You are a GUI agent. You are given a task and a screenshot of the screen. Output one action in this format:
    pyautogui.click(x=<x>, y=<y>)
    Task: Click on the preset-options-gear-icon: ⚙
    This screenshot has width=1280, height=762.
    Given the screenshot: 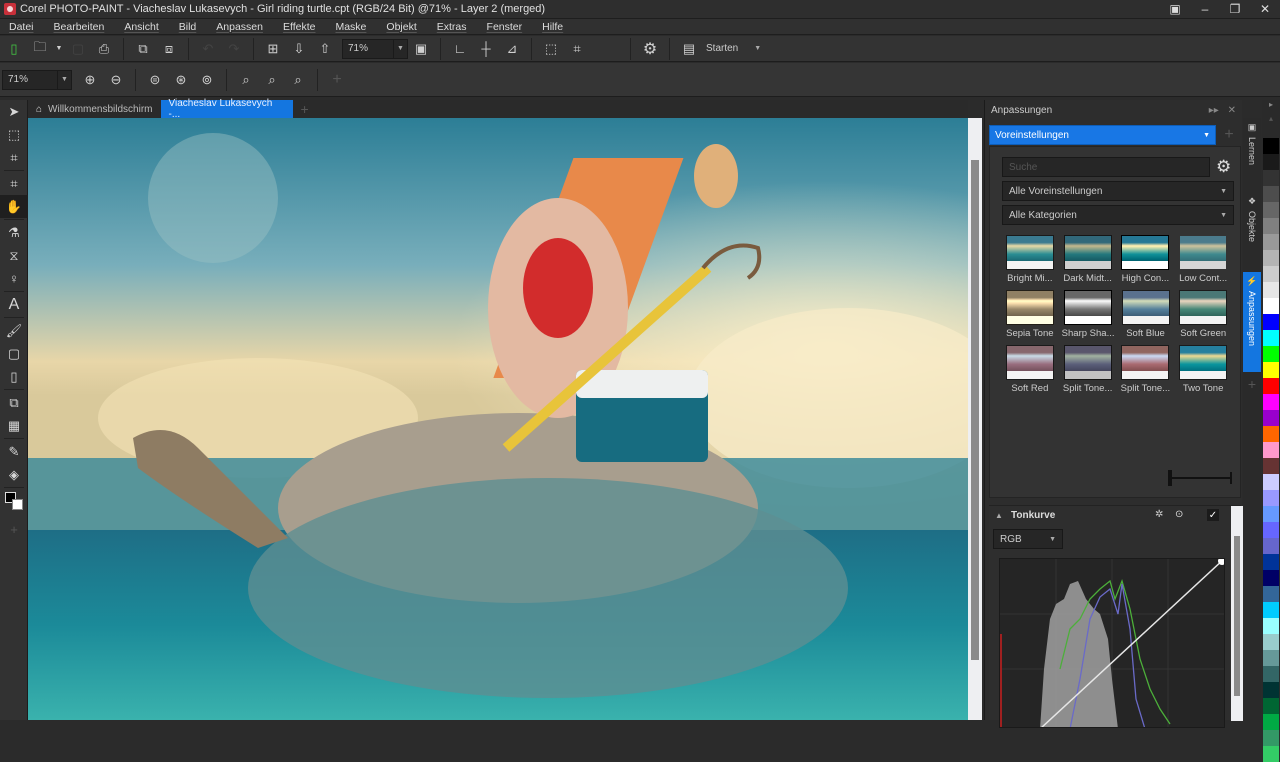 What is the action you would take?
    pyautogui.click(x=1223, y=167)
    